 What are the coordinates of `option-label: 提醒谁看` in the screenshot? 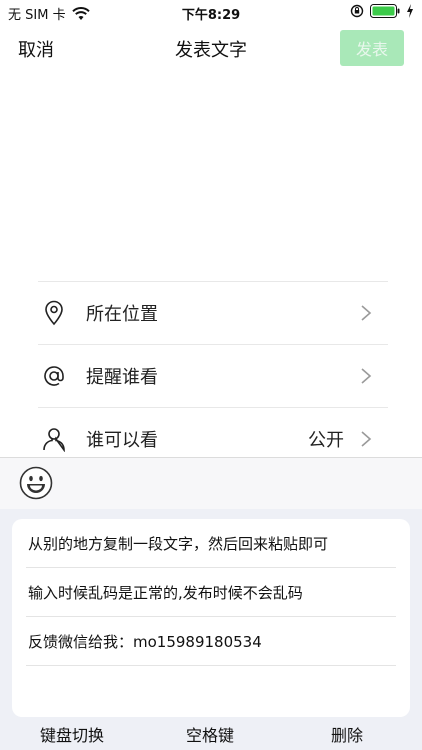 It's located at (122, 377).